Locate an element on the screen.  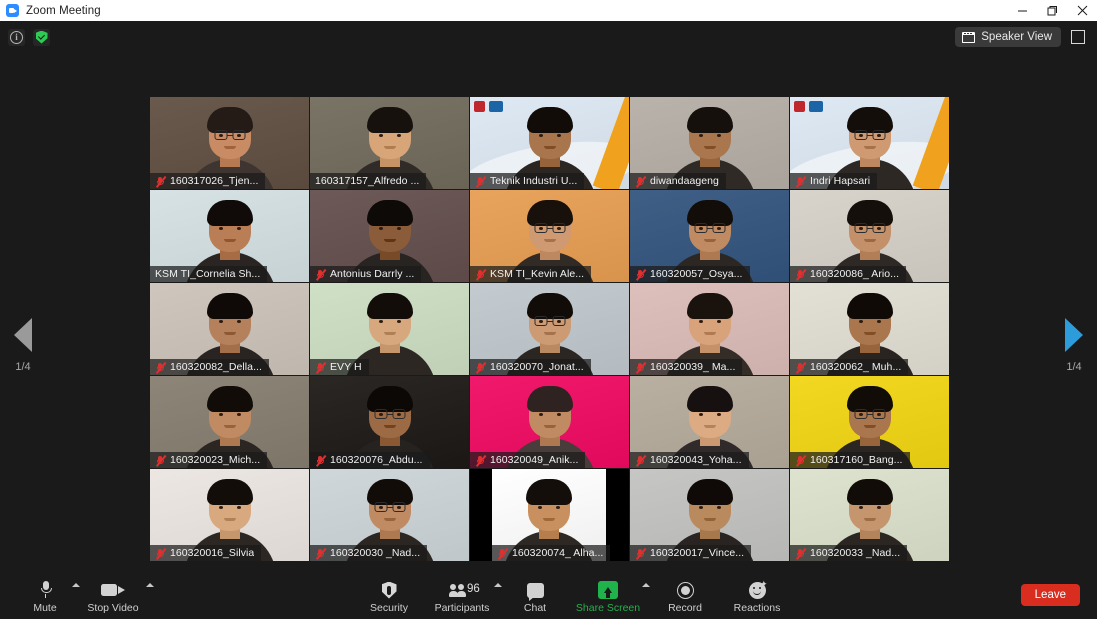
share-screen-button: Share Screen is located at coordinates (608, 595).